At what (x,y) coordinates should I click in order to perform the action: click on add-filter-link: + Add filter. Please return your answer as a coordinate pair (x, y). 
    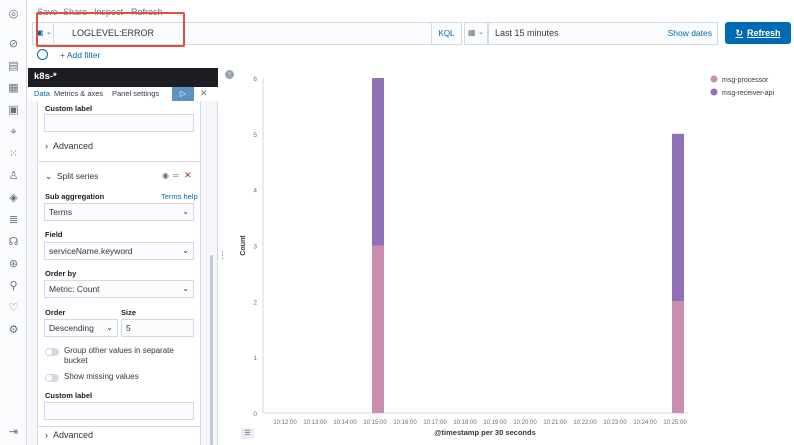
    Looking at the image, I should click on (80, 55).